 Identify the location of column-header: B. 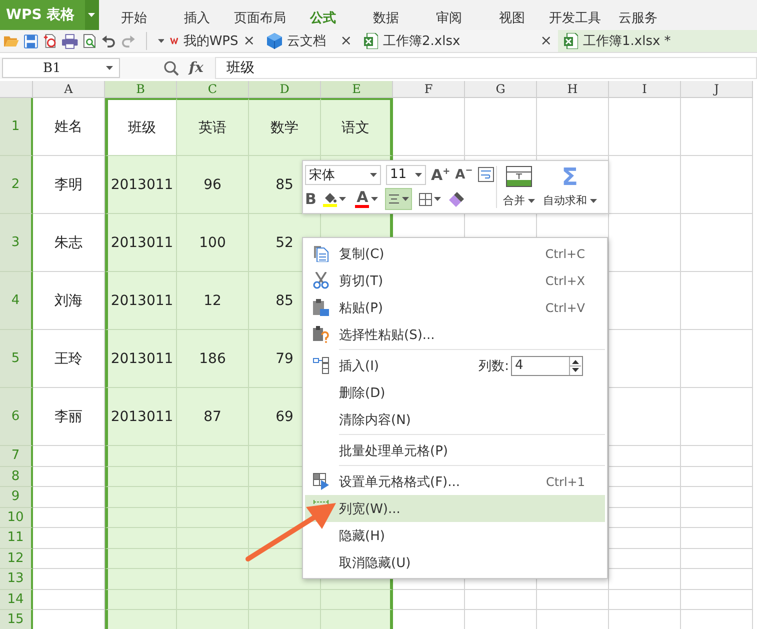
(141, 89).